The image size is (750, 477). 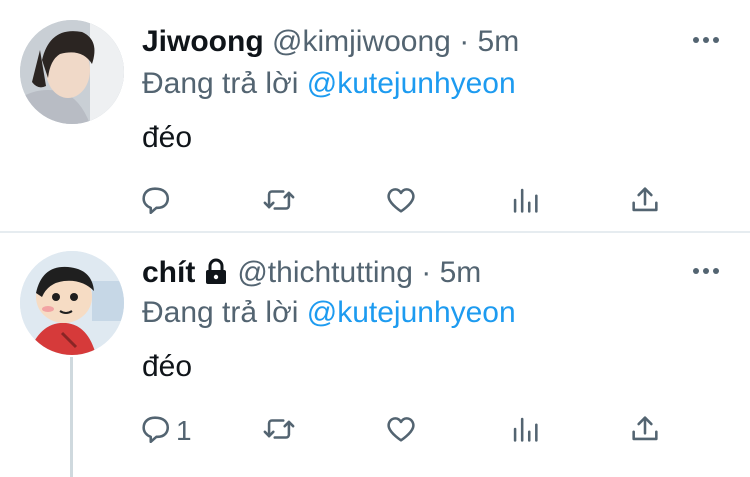 I want to click on reply-button, so click(x=157, y=202).